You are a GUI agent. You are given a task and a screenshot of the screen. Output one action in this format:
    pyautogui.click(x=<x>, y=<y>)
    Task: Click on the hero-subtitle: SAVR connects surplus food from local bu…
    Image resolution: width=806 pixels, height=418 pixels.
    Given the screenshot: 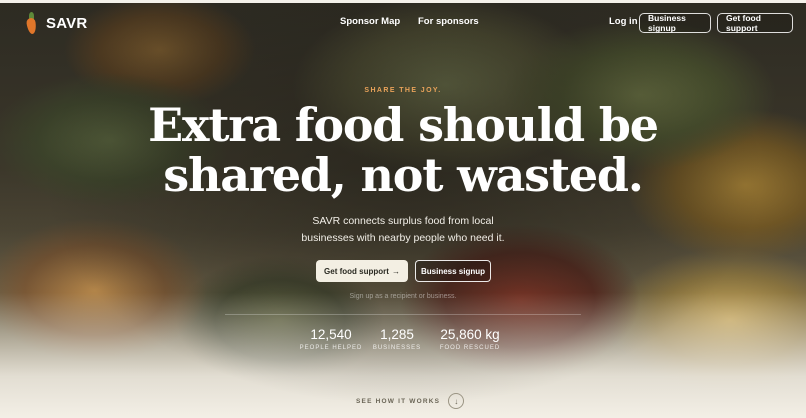 What is the action you would take?
    pyautogui.click(x=403, y=230)
    